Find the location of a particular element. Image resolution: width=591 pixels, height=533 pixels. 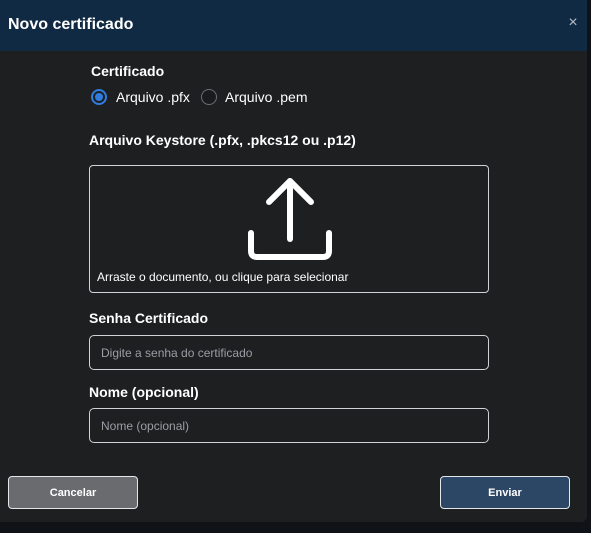

radio-pfx is located at coordinates (99, 97).